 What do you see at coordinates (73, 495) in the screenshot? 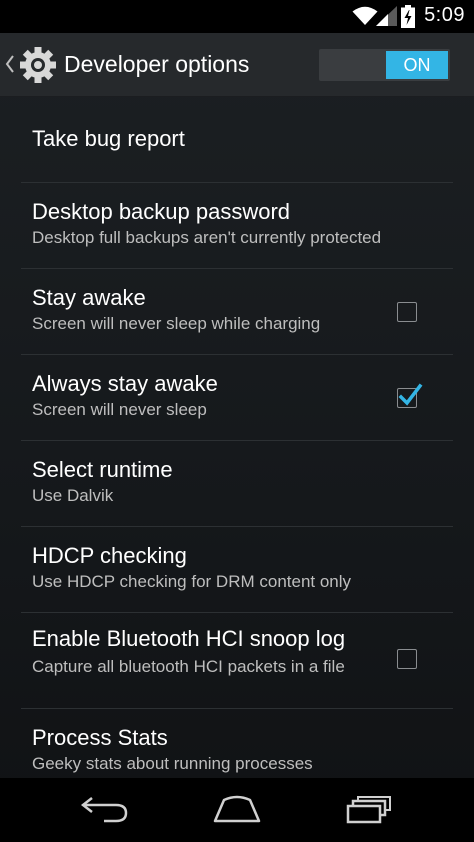
I see `pref-summary: Use Dalvik` at bounding box center [73, 495].